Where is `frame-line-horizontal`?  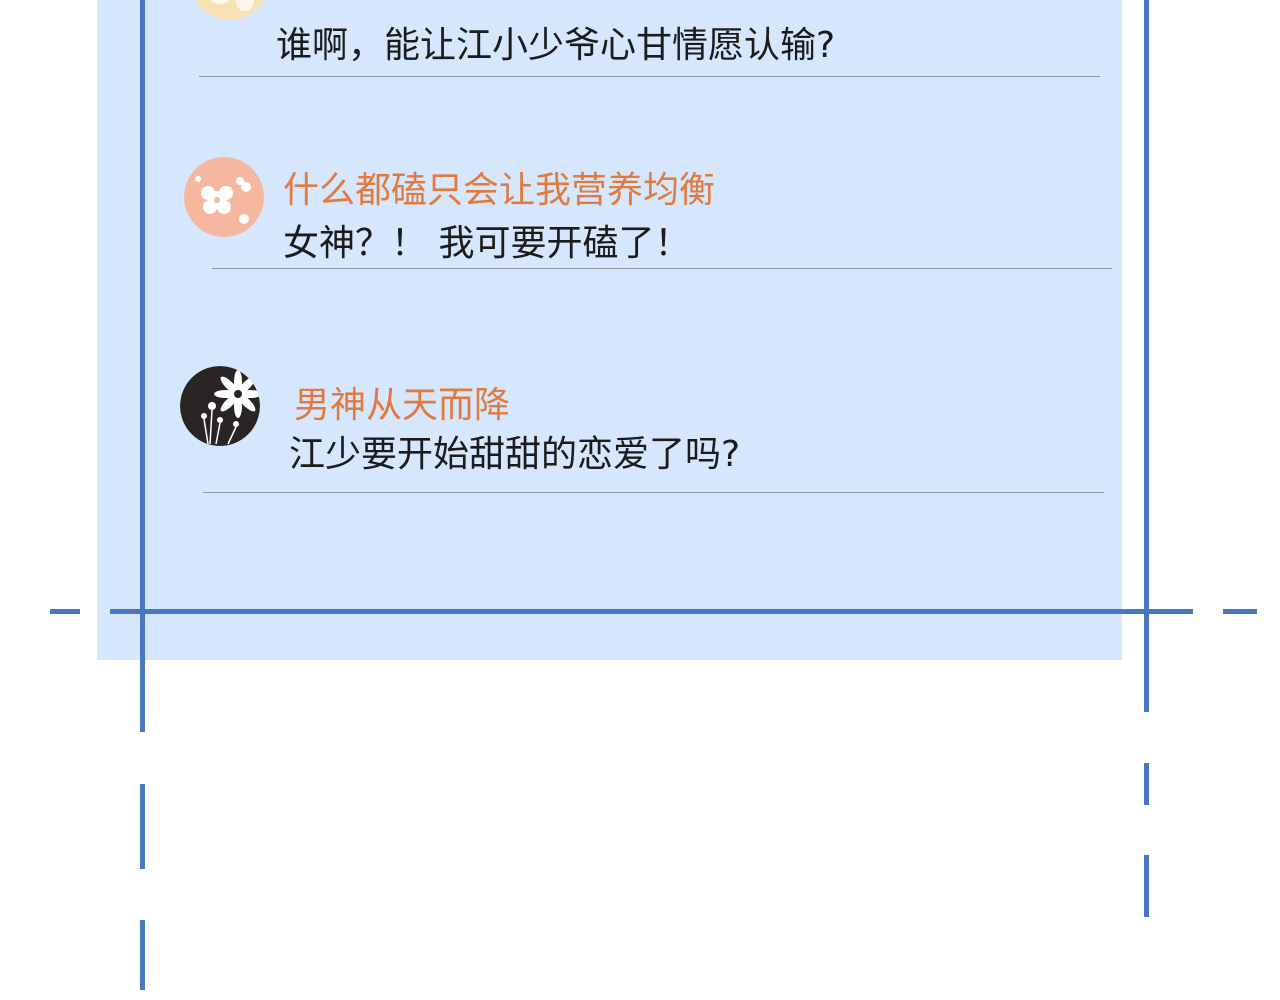 frame-line-horizontal is located at coordinates (651, 611).